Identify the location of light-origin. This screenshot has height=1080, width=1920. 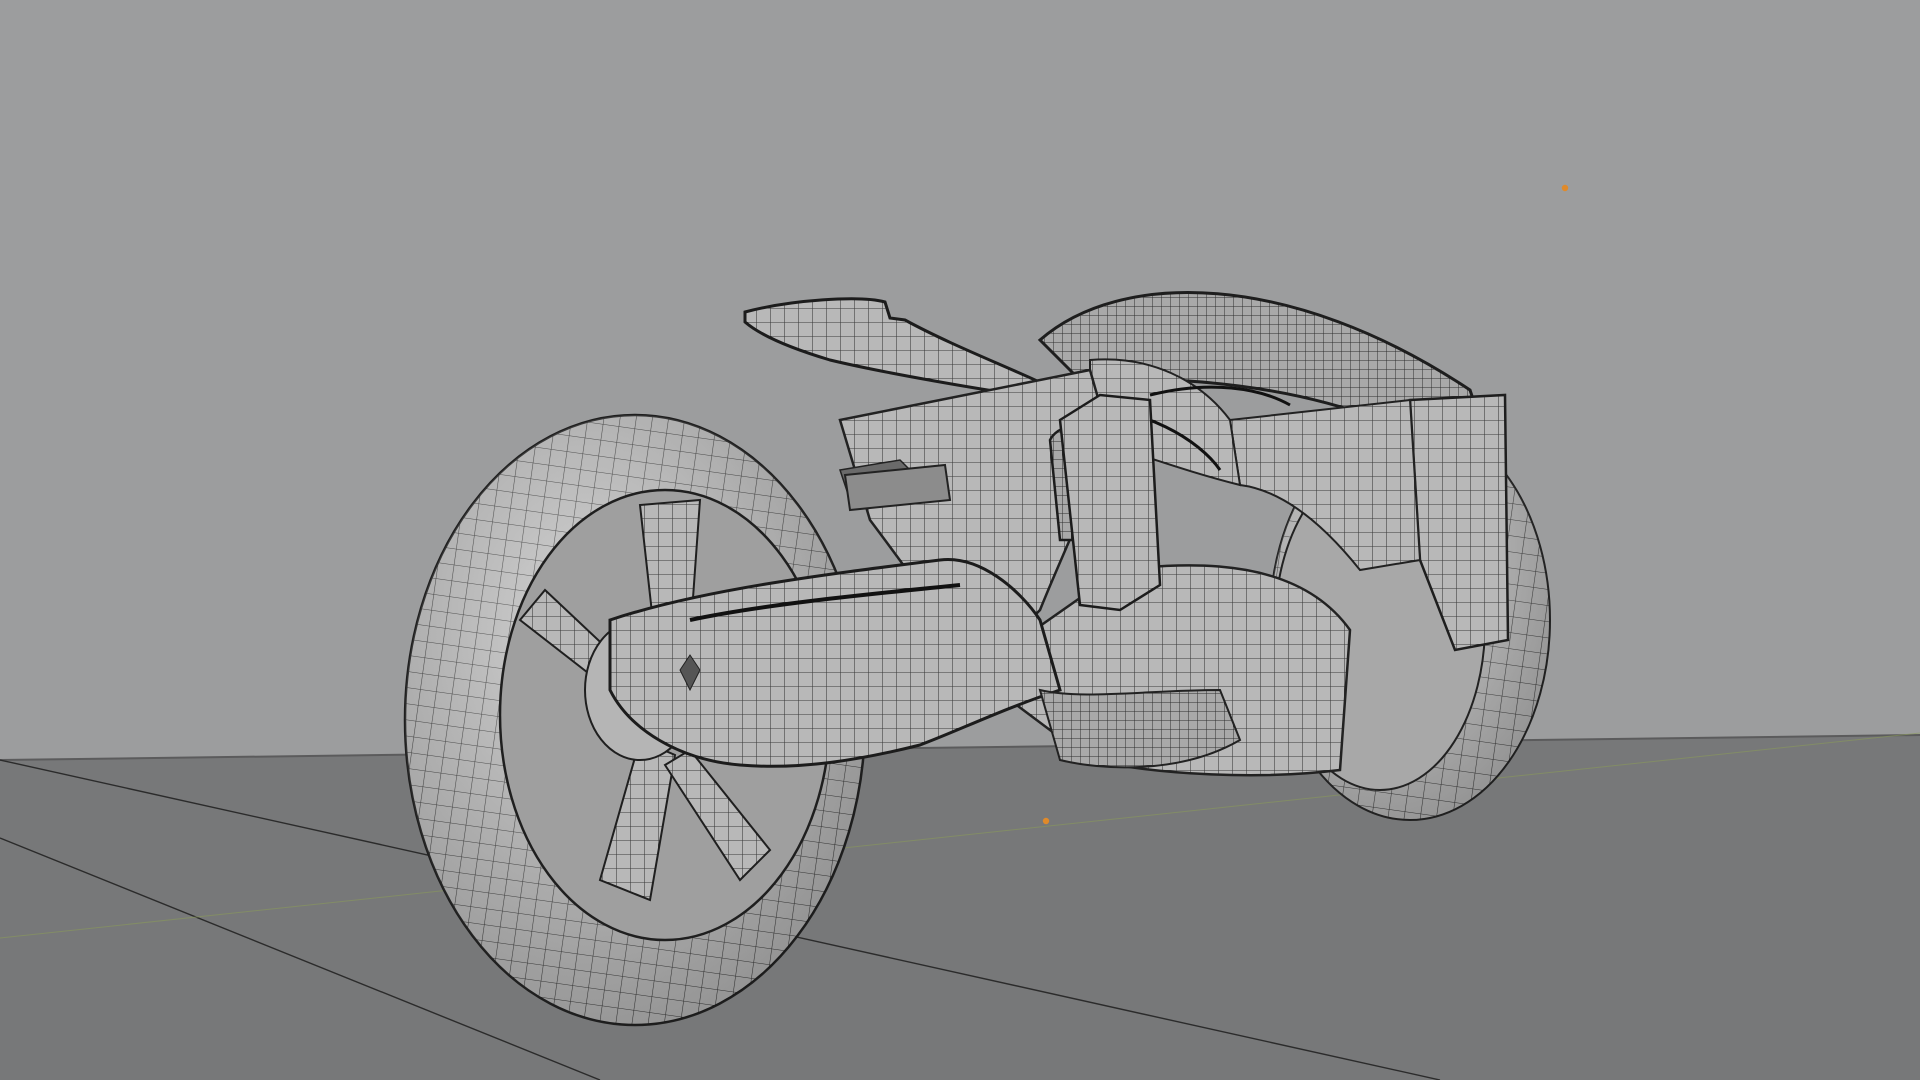
(1565, 188).